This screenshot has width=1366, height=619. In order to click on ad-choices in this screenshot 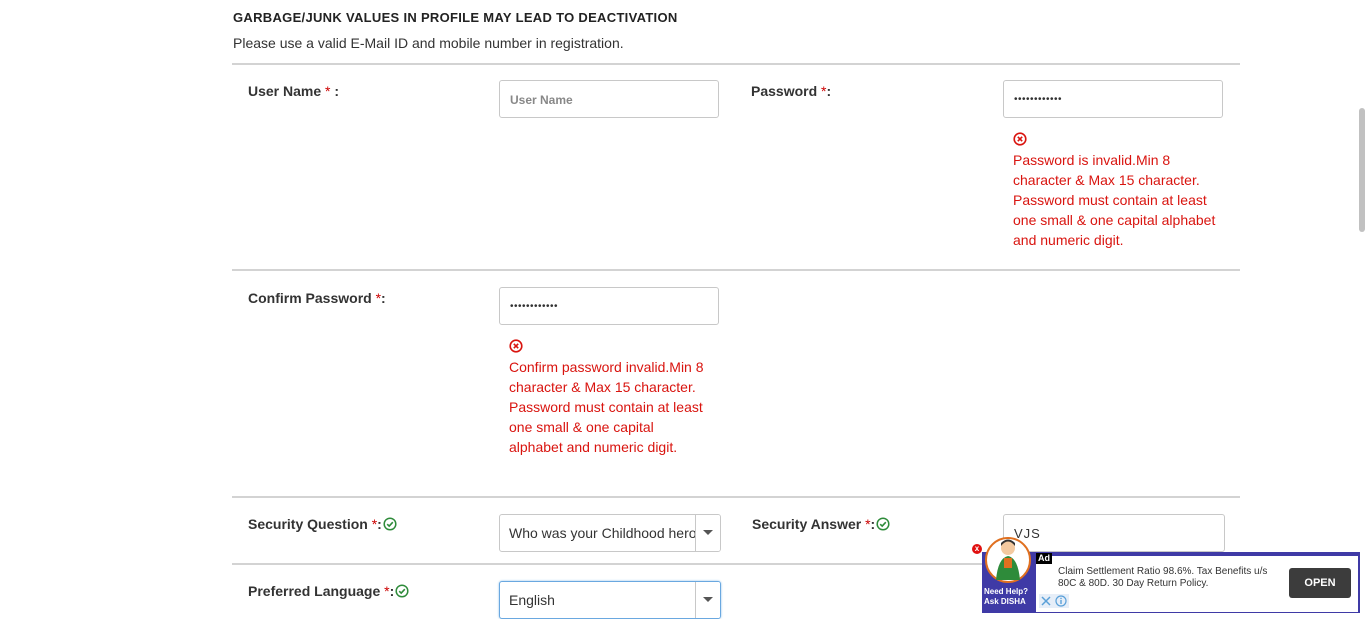, I will do `click(1054, 601)`.